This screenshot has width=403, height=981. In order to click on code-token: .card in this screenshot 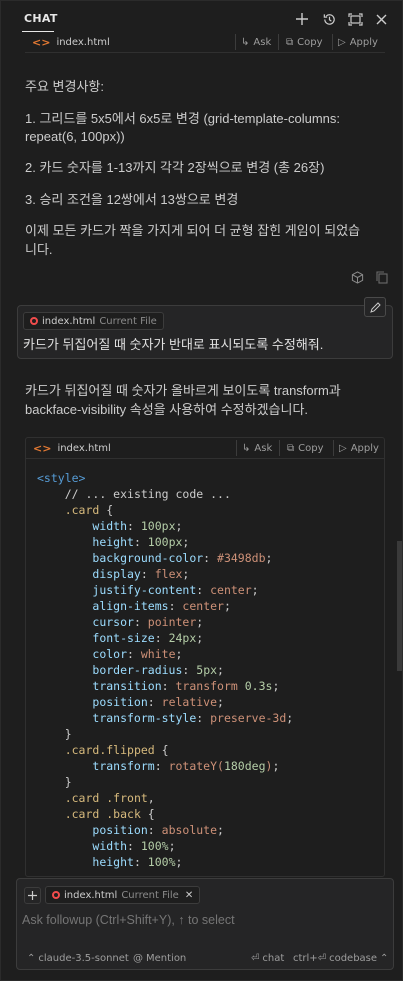, I will do `click(82, 510)`.